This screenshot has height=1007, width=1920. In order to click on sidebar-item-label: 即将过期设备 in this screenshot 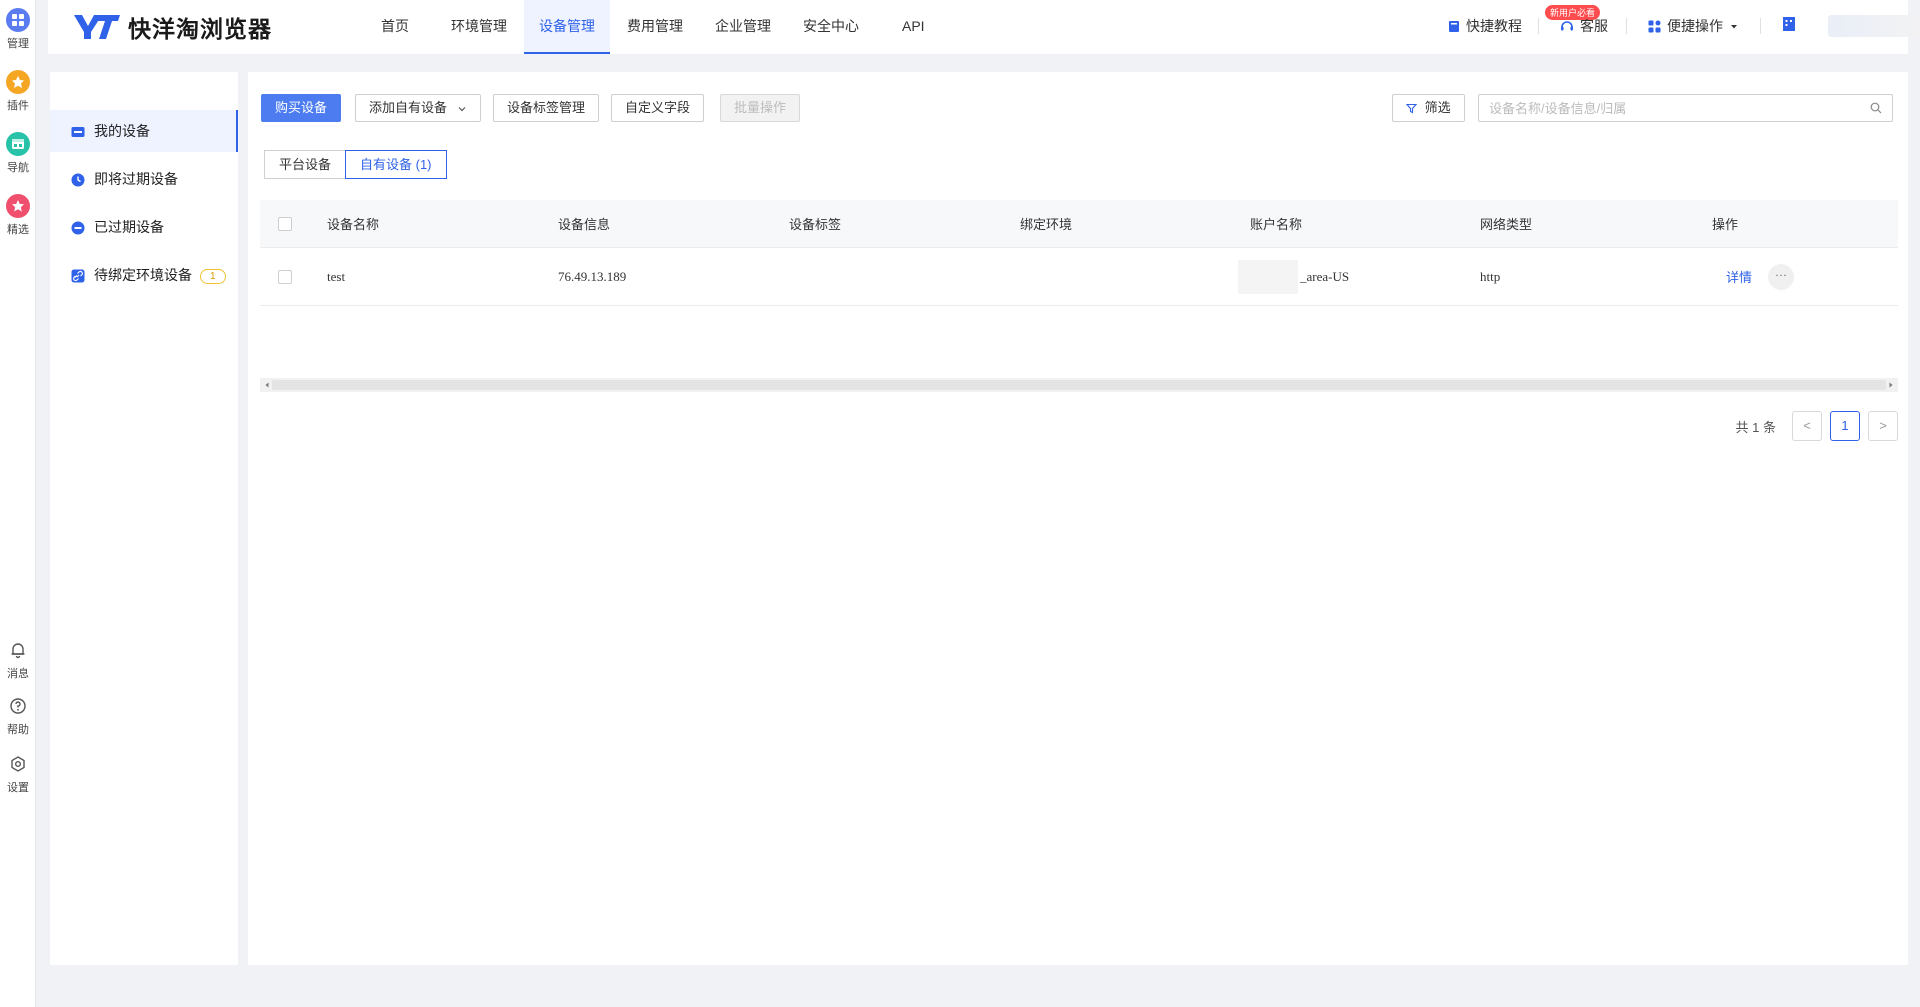, I will do `click(136, 179)`.